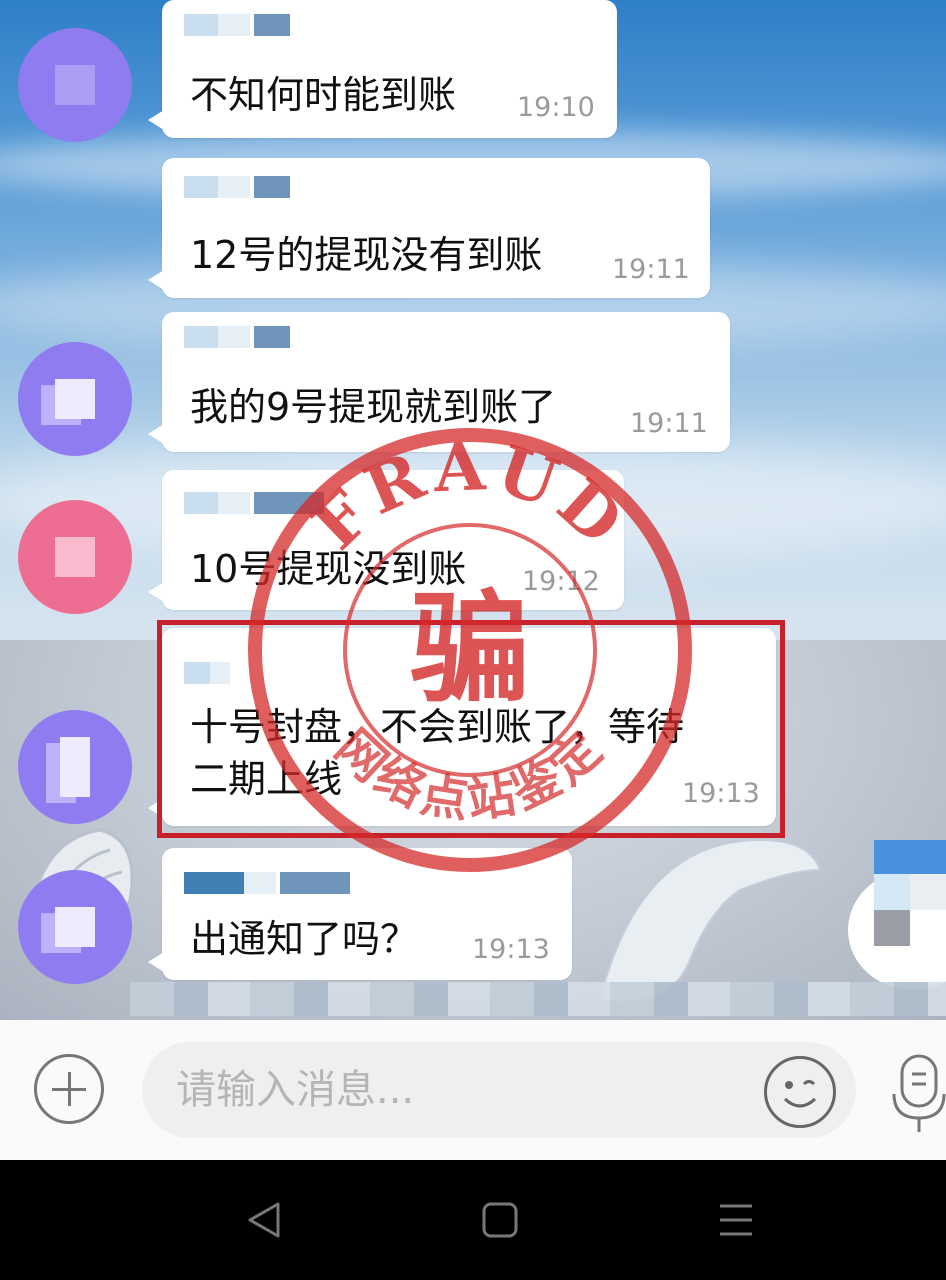 This screenshot has width=946, height=1280. Describe the element at coordinates (538, 999) in the screenshot. I see `blurred-area` at that location.